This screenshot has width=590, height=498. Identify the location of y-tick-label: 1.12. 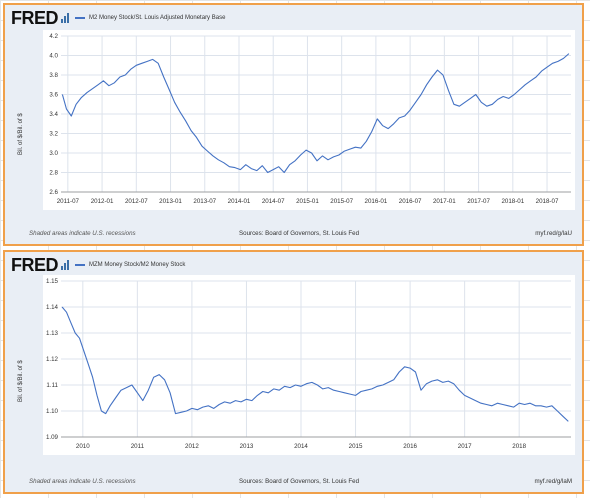
(52, 359).